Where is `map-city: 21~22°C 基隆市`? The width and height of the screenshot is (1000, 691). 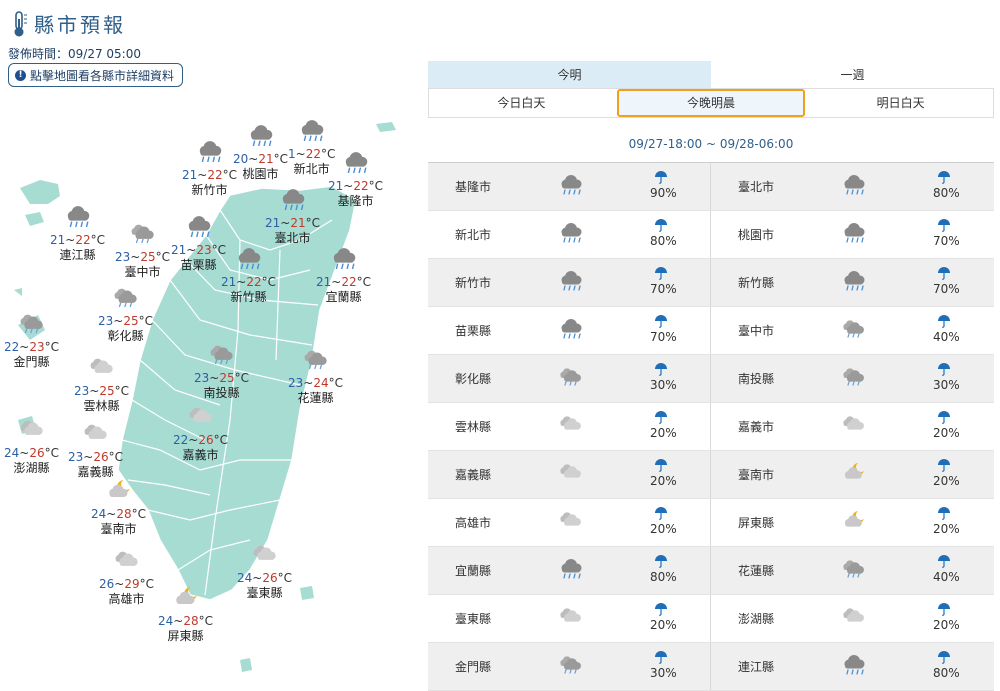
map-city: 21~22°C 基隆市 is located at coordinates (355, 180).